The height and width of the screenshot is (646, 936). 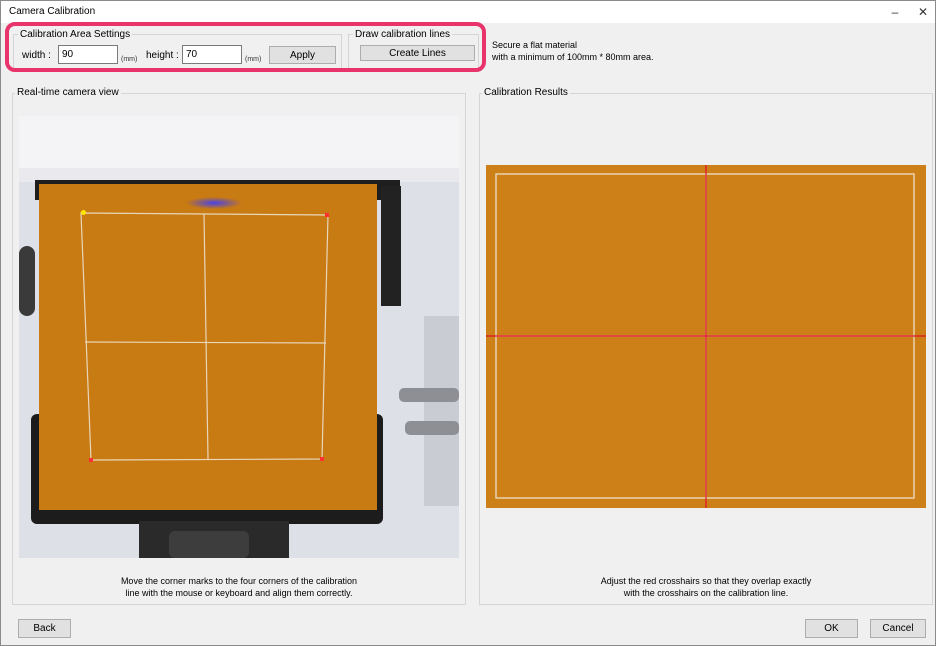 What do you see at coordinates (526, 92) in the screenshot?
I see `results-panel-legend: Calibration Results` at bounding box center [526, 92].